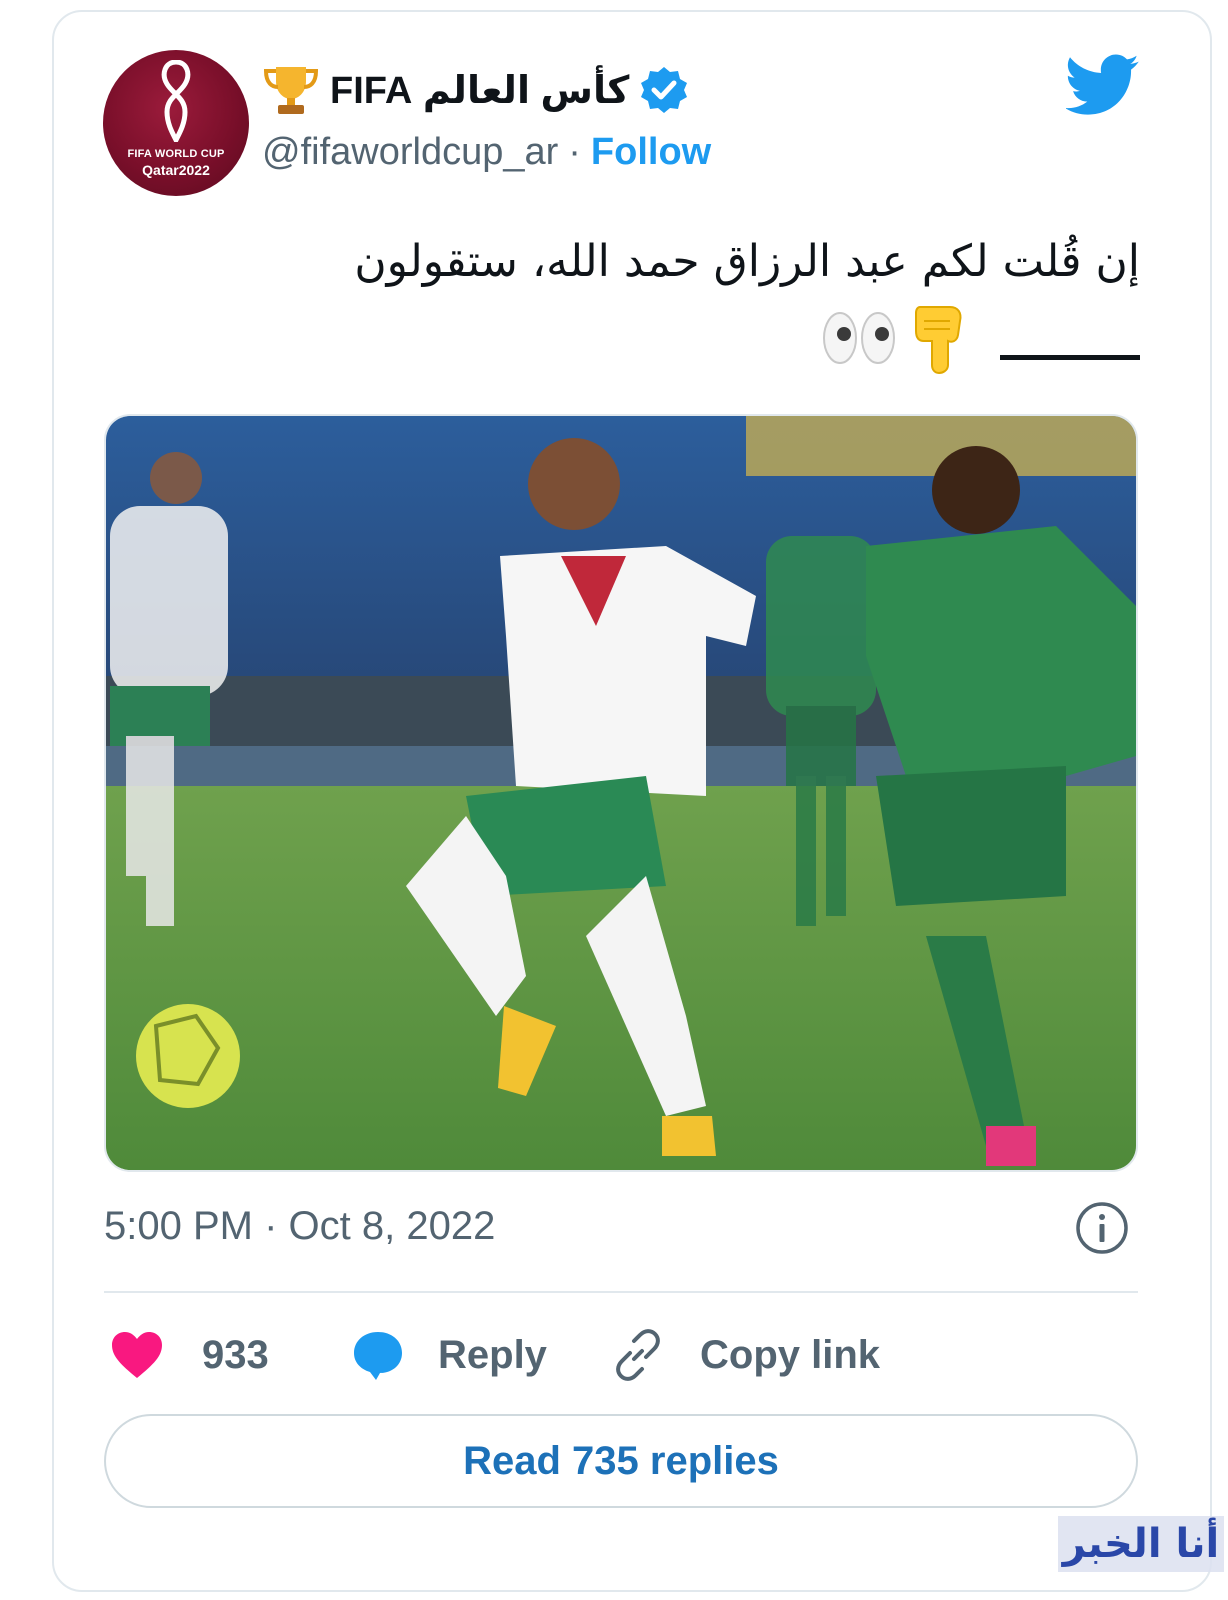 This screenshot has width=1228, height=1600. I want to click on copy-link-label: Copy link, so click(790, 1354).